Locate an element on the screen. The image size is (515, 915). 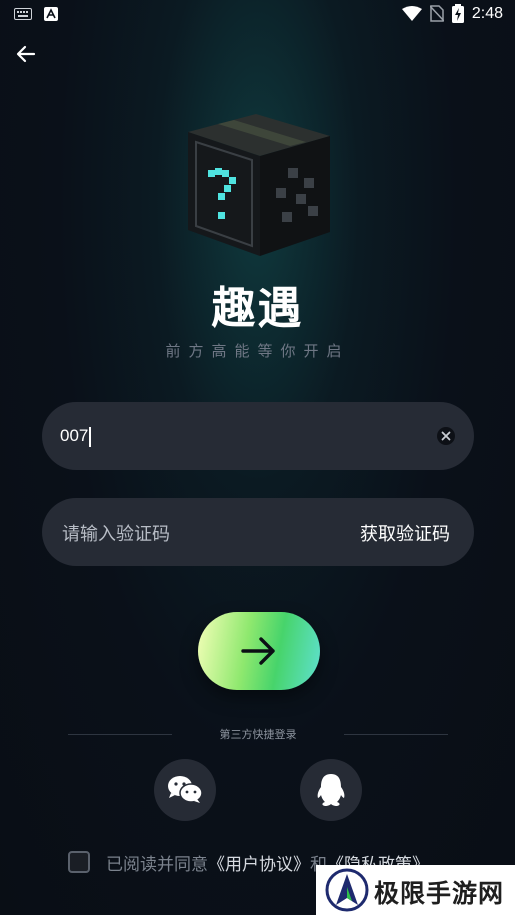
wifi-icon is located at coordinates (411, 13).